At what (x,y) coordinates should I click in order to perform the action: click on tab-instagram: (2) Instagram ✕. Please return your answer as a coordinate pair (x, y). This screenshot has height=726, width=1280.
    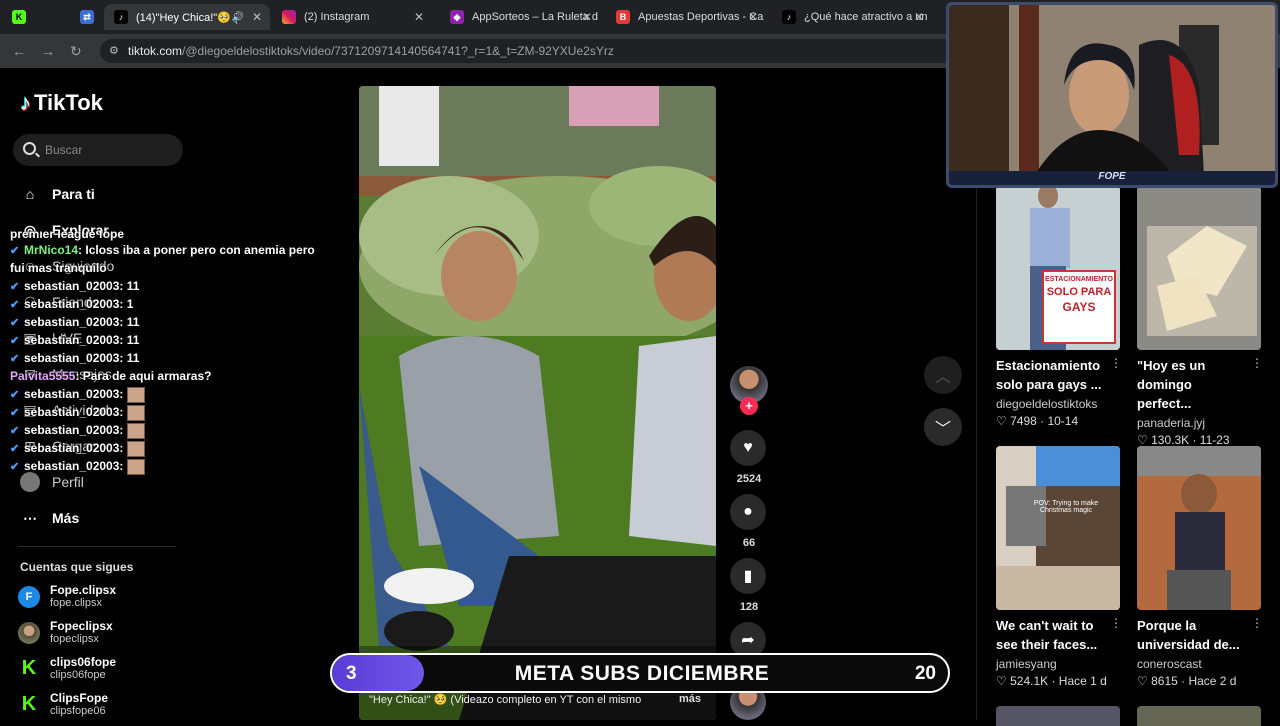
    Looking at the image, I should click on (352, 17).